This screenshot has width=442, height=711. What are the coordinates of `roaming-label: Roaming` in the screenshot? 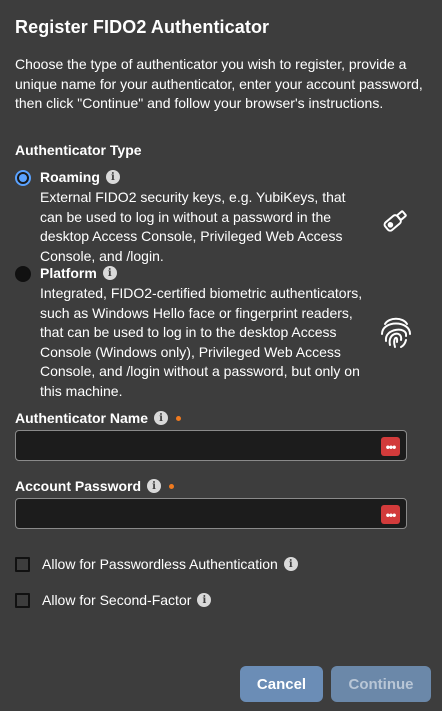 It's located at (70, 177).